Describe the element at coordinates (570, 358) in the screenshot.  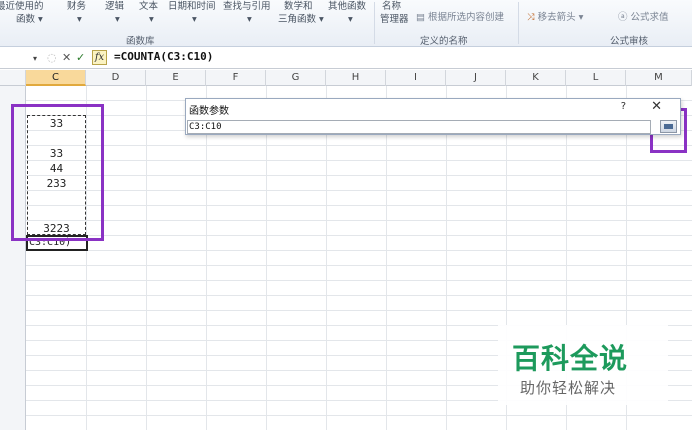
I see `watermark-title: 百科全说` at that location.